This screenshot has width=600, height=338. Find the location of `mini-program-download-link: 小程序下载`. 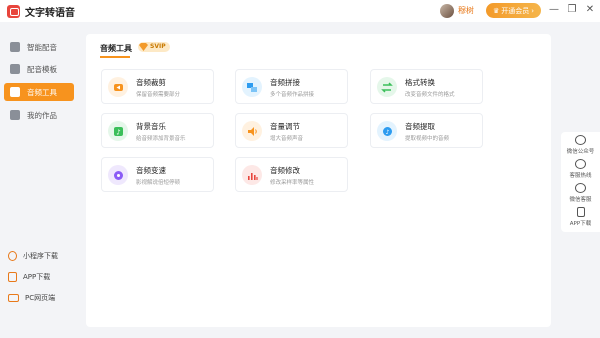

mini-program-download-link: 小程序下载 is located at coordinates (33, 256).